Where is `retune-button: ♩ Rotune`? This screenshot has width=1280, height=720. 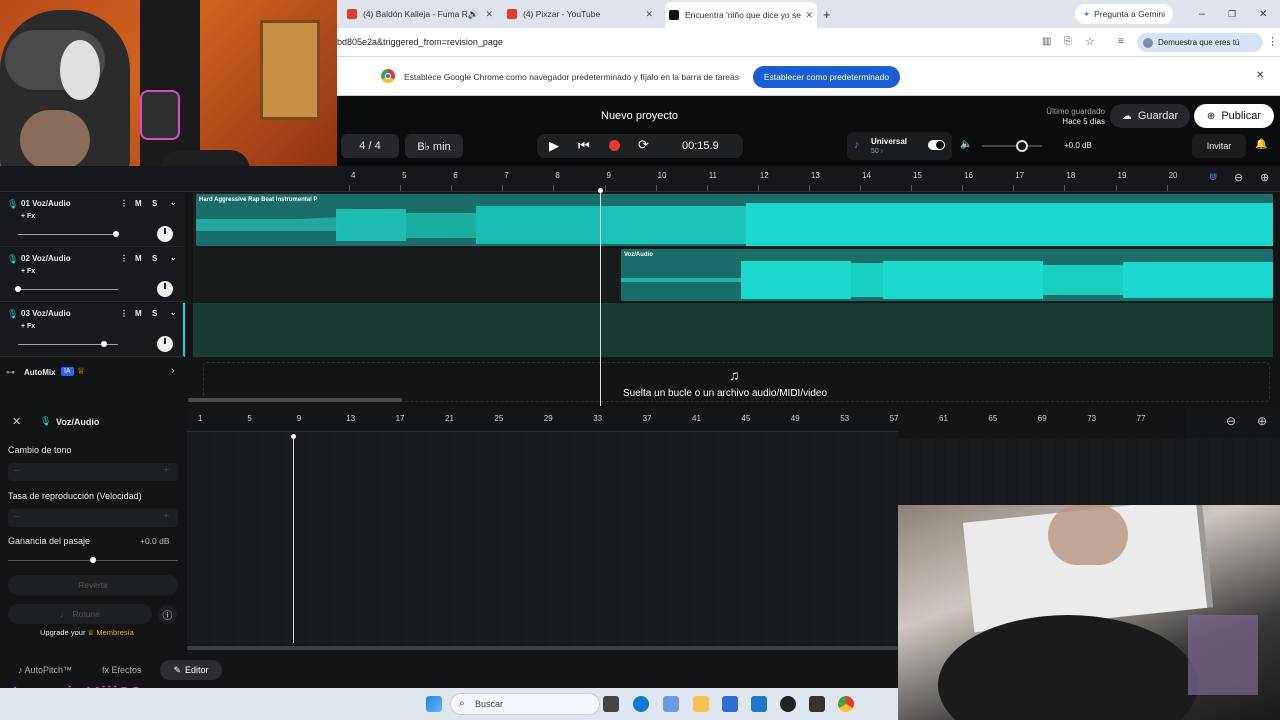
retune-button: ♩ Rotune is located at coordinates (80, 614).